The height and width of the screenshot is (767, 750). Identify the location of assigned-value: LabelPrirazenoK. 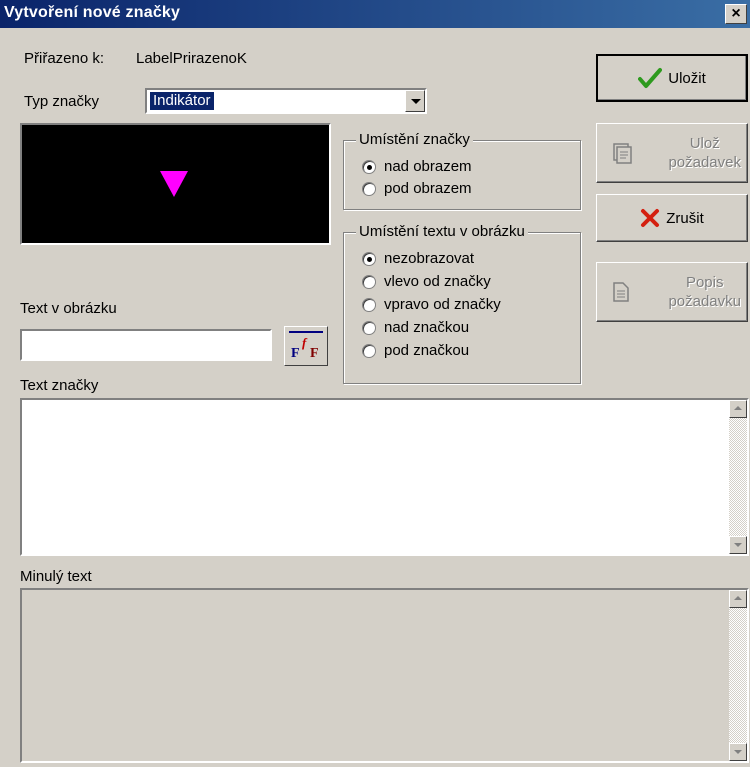
(191, 58).